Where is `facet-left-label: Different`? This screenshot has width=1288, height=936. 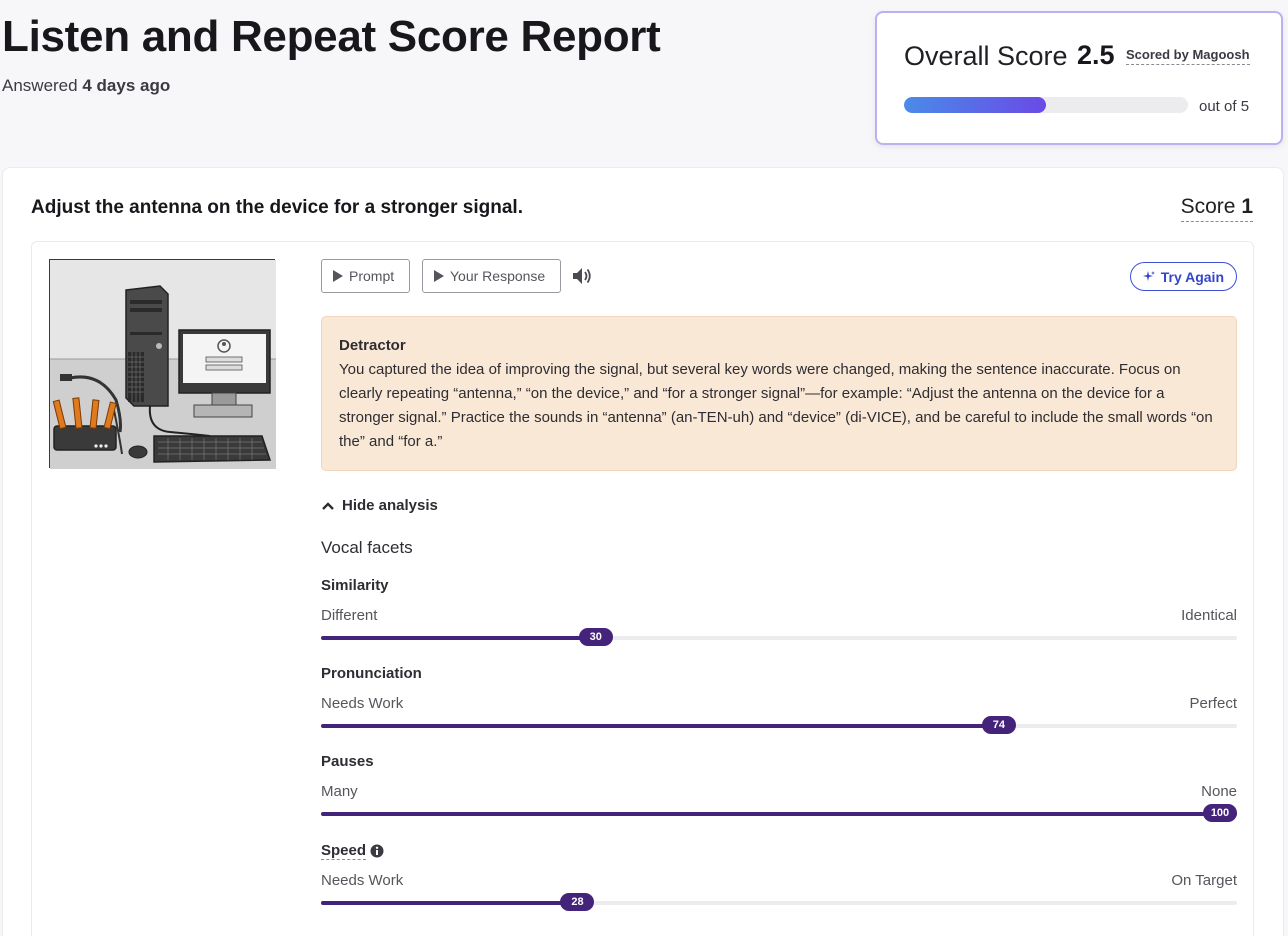 facet-left-label: Different is located at coordinates (349, 615).